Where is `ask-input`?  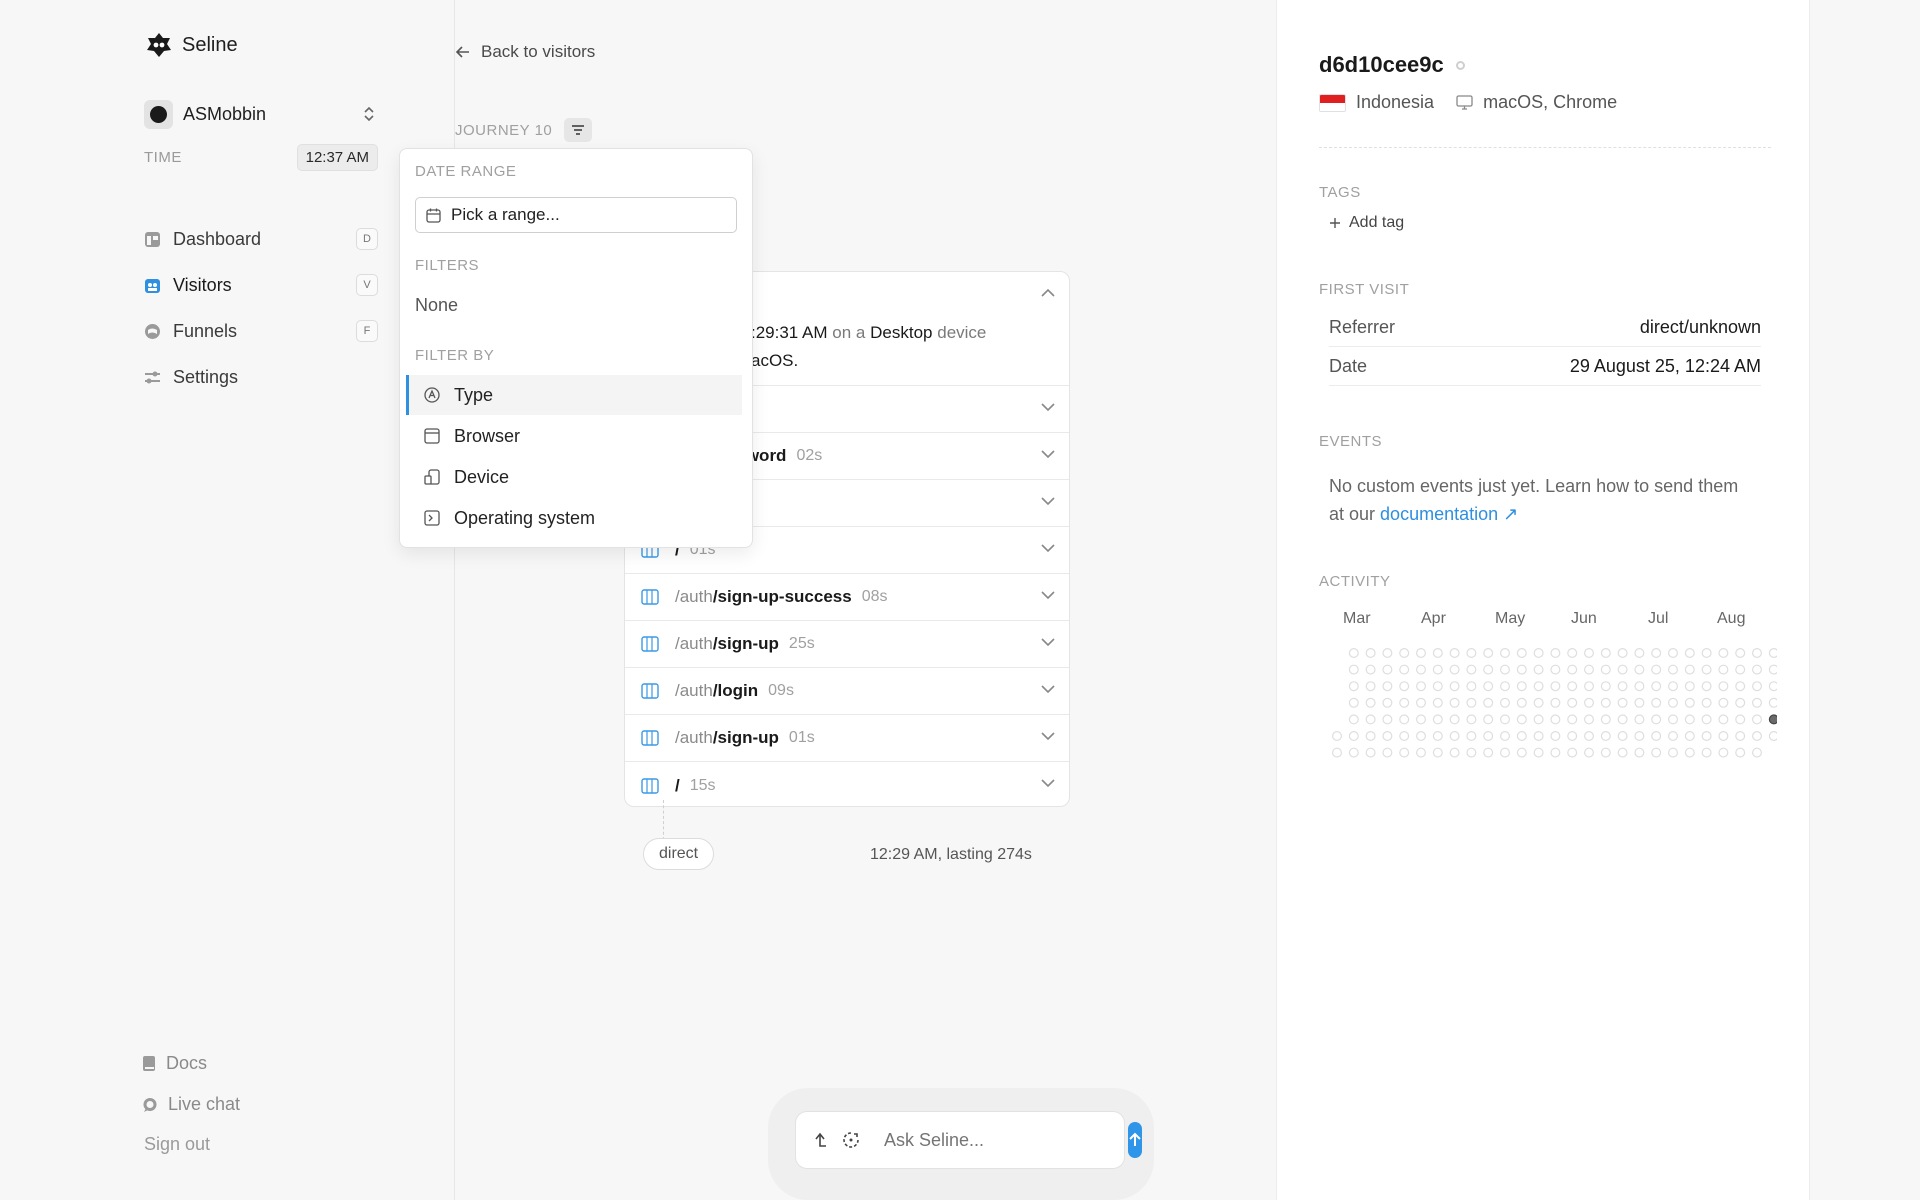 ask-input is located at coordinates (1000, 1140).